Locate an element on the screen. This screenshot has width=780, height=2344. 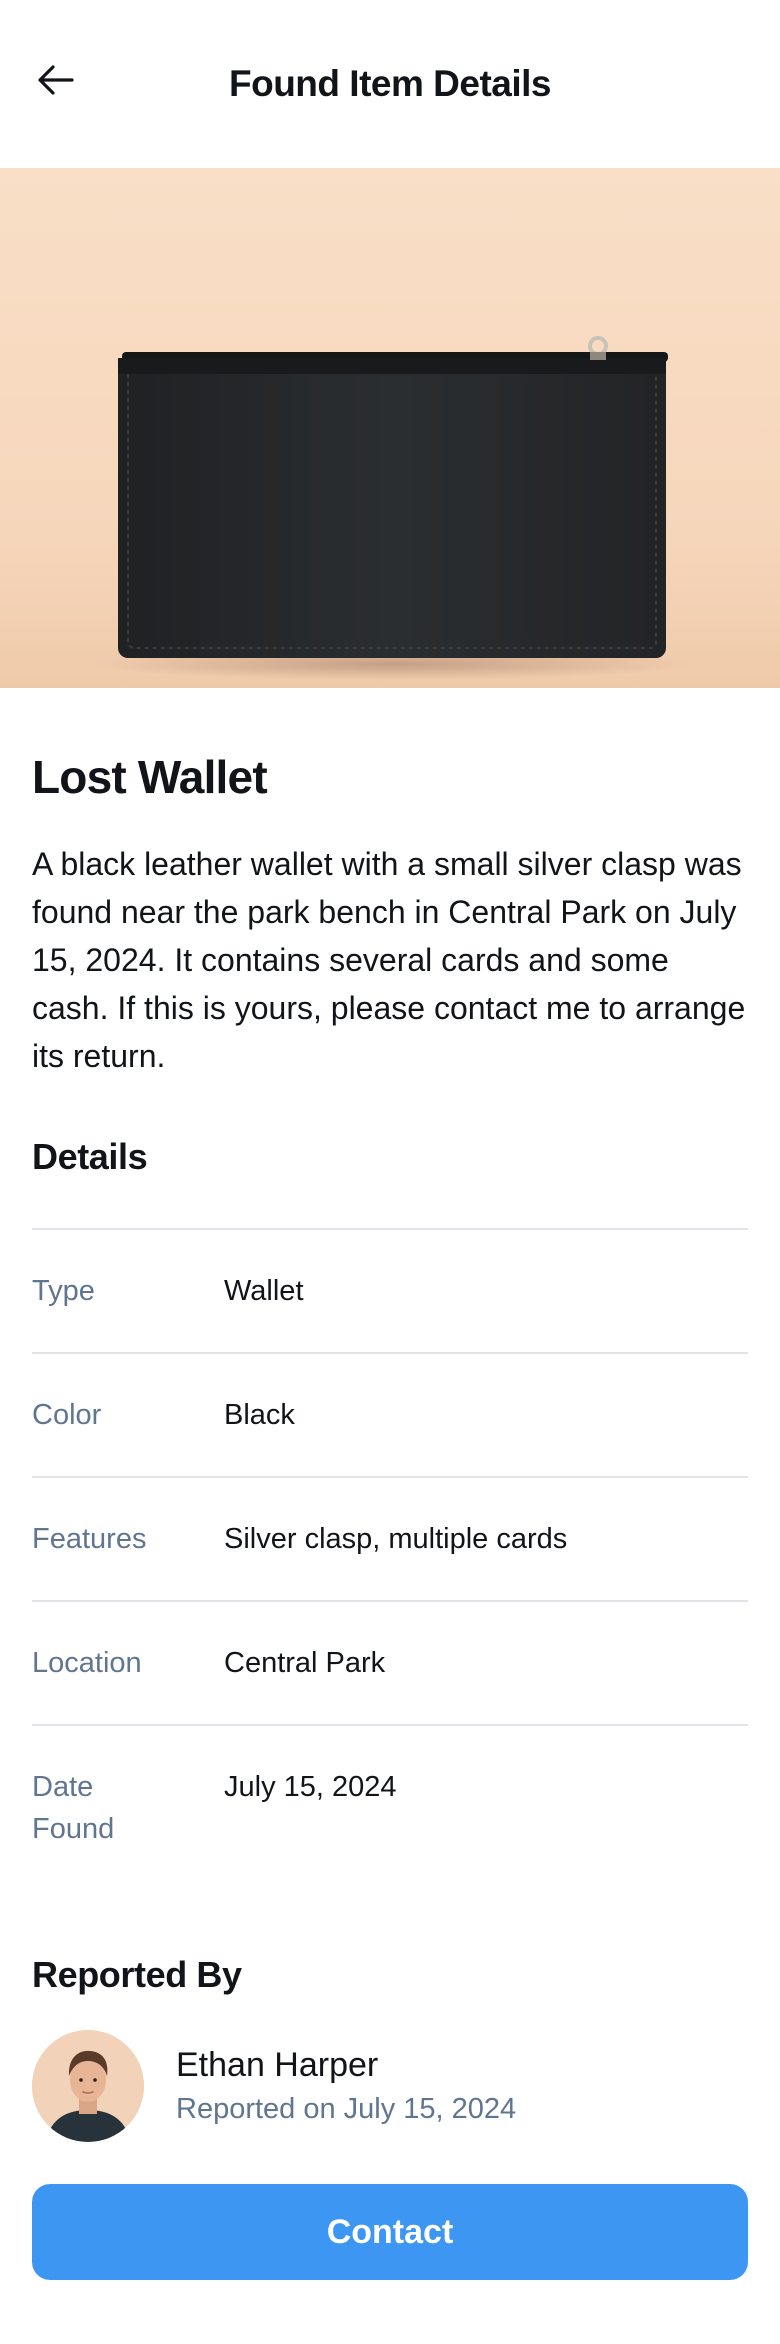
detail-row-type: Type Wallet is located at coordinates (390, 1290).